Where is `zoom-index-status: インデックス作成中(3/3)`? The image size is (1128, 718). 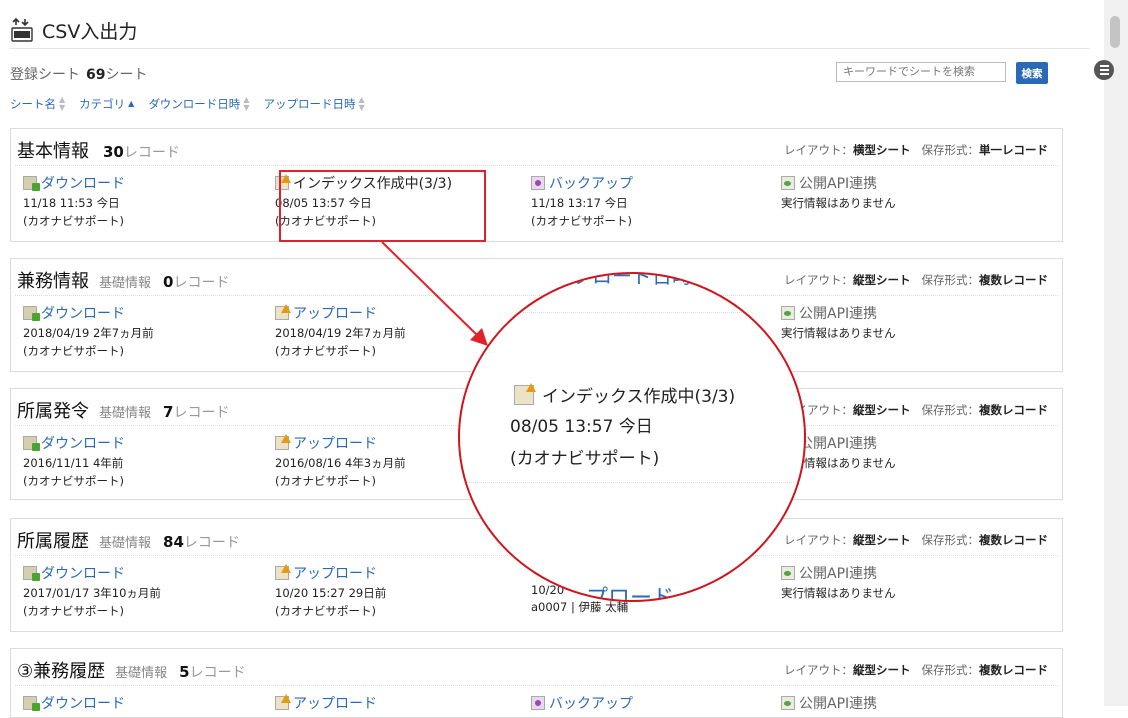
zoom-index-status: インデックス作成中(3/3) is located at coordinates (624, 394).